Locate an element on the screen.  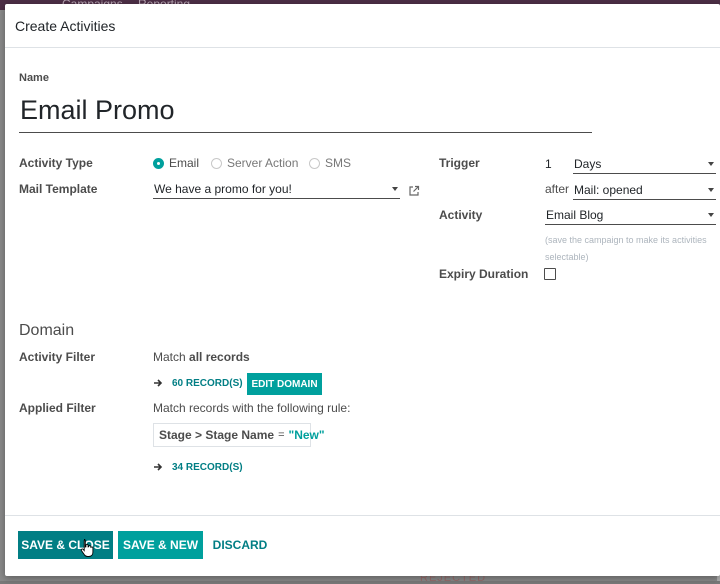
radio-checked-icon is located at coordinates (158, 163).